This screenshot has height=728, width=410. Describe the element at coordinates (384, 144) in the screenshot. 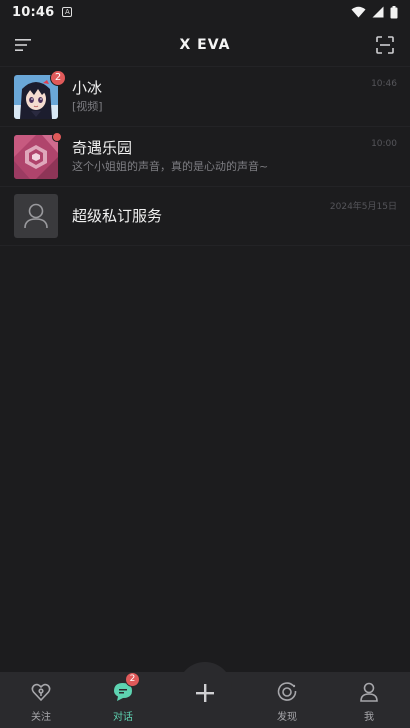

I see `conversation-time: 10:00` at that location.